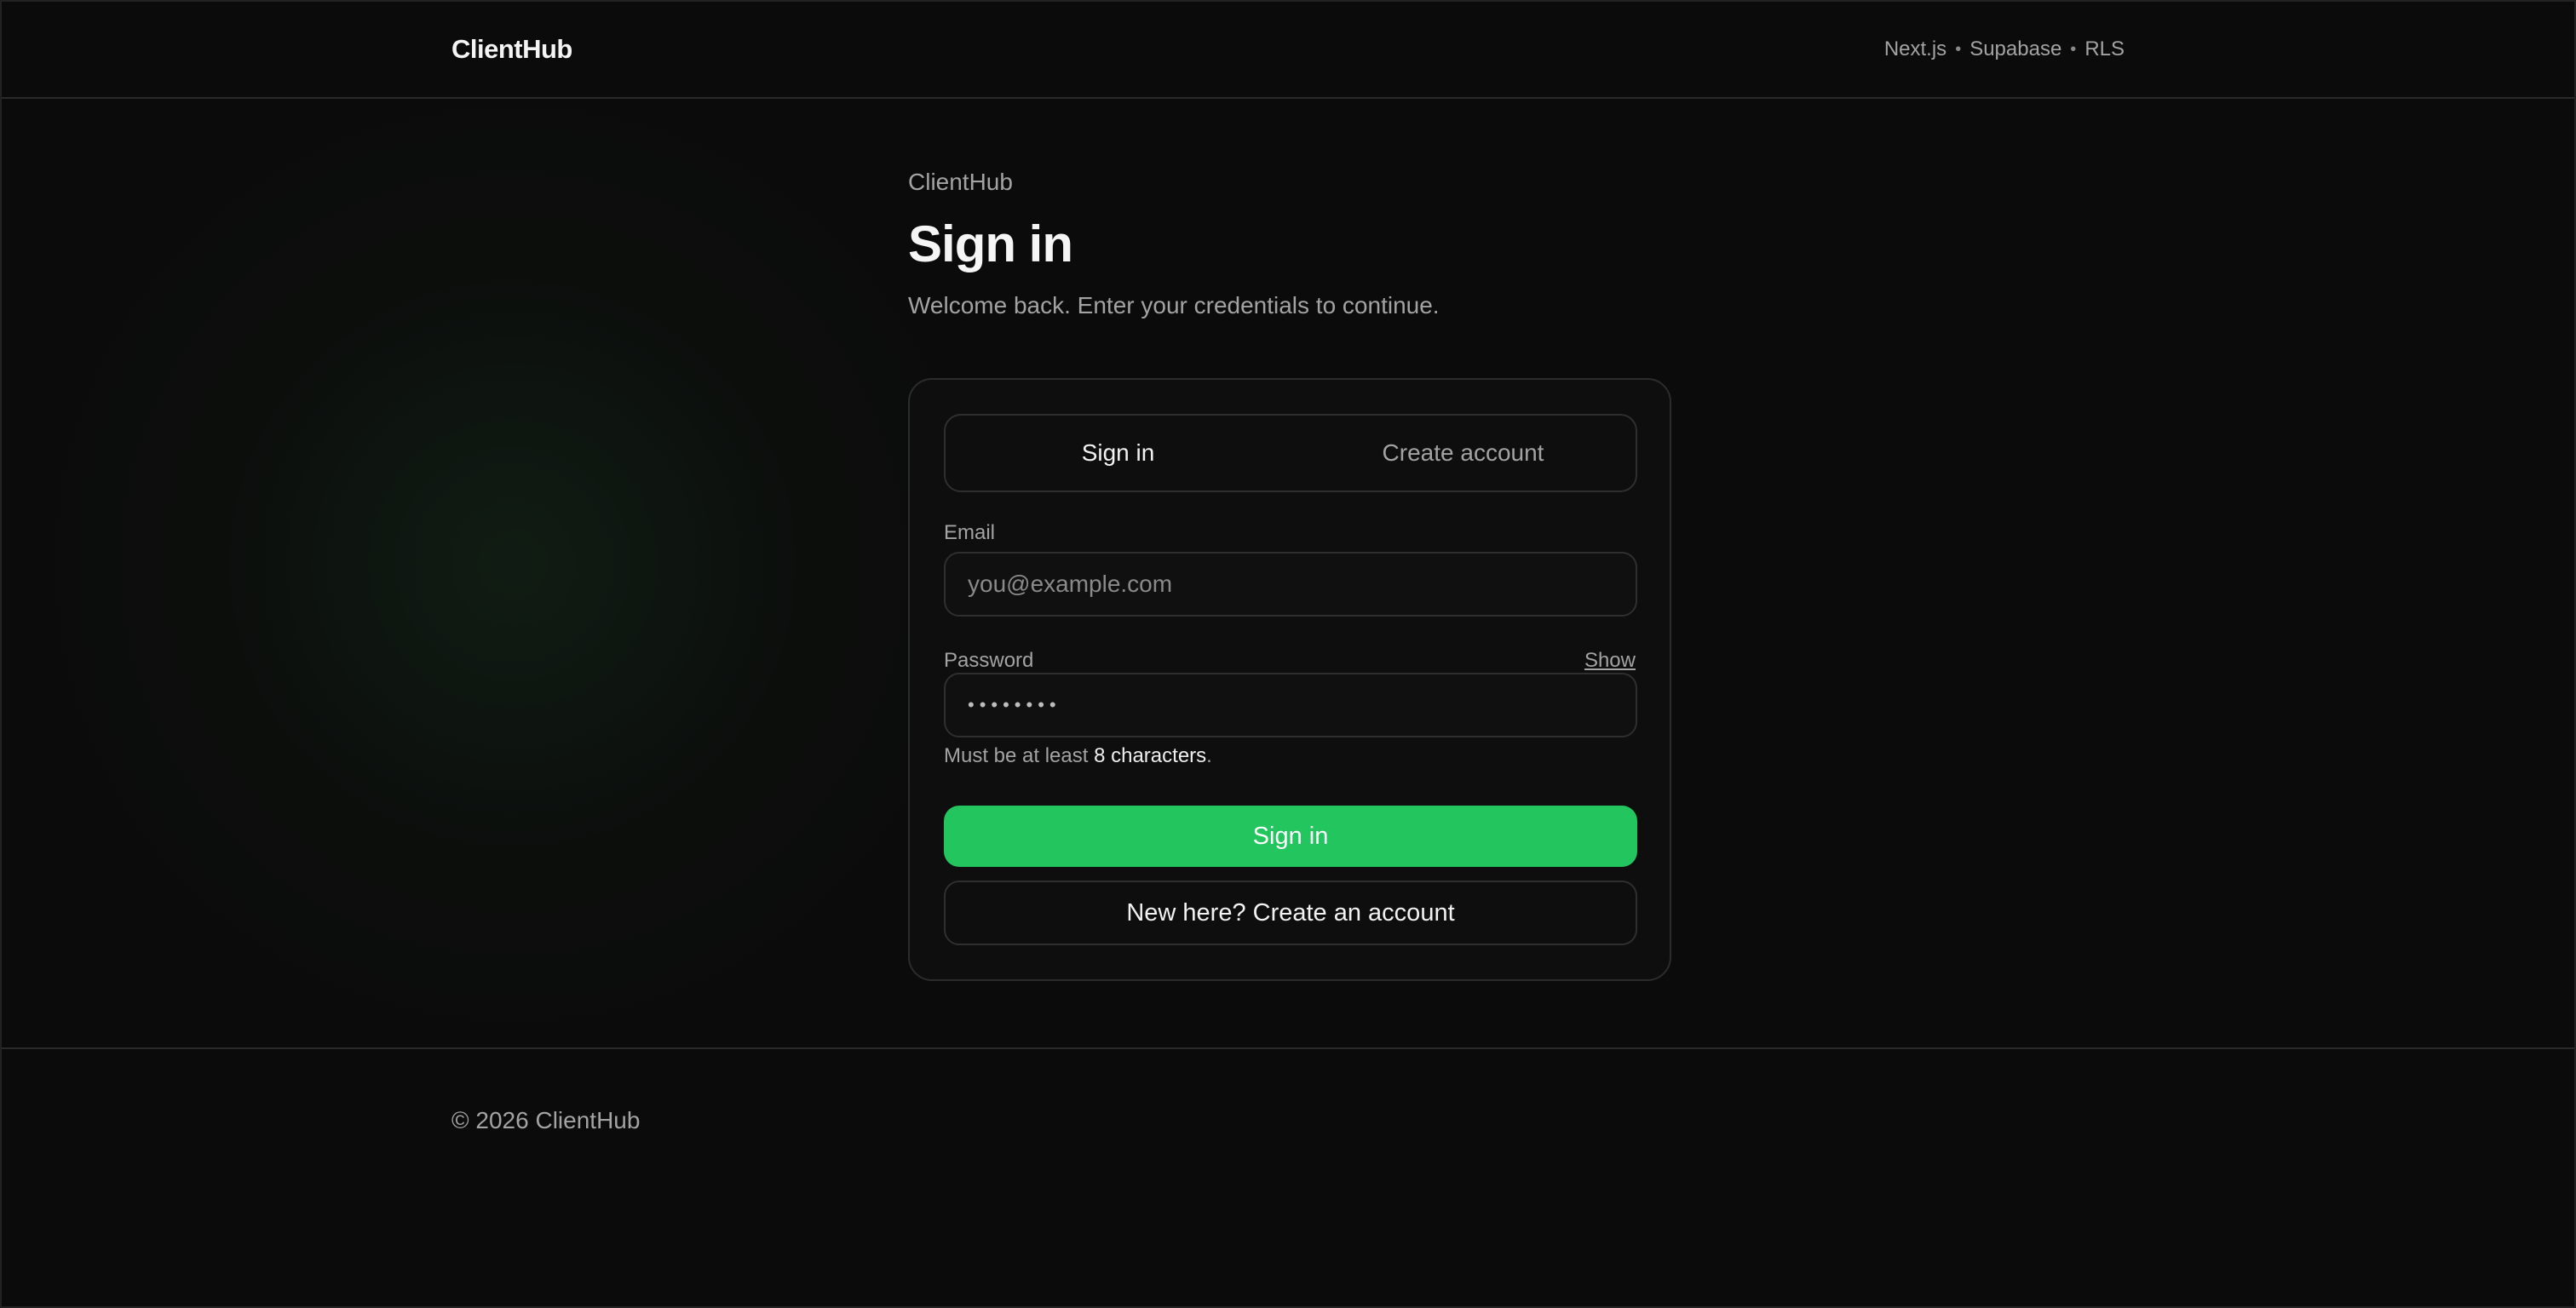 The image size is (2576, 1308). What do you see at coordinates (1290, 836) in the screenshot?
I see `sign-in-button: Sign in` at bounding box center [1290, 836].